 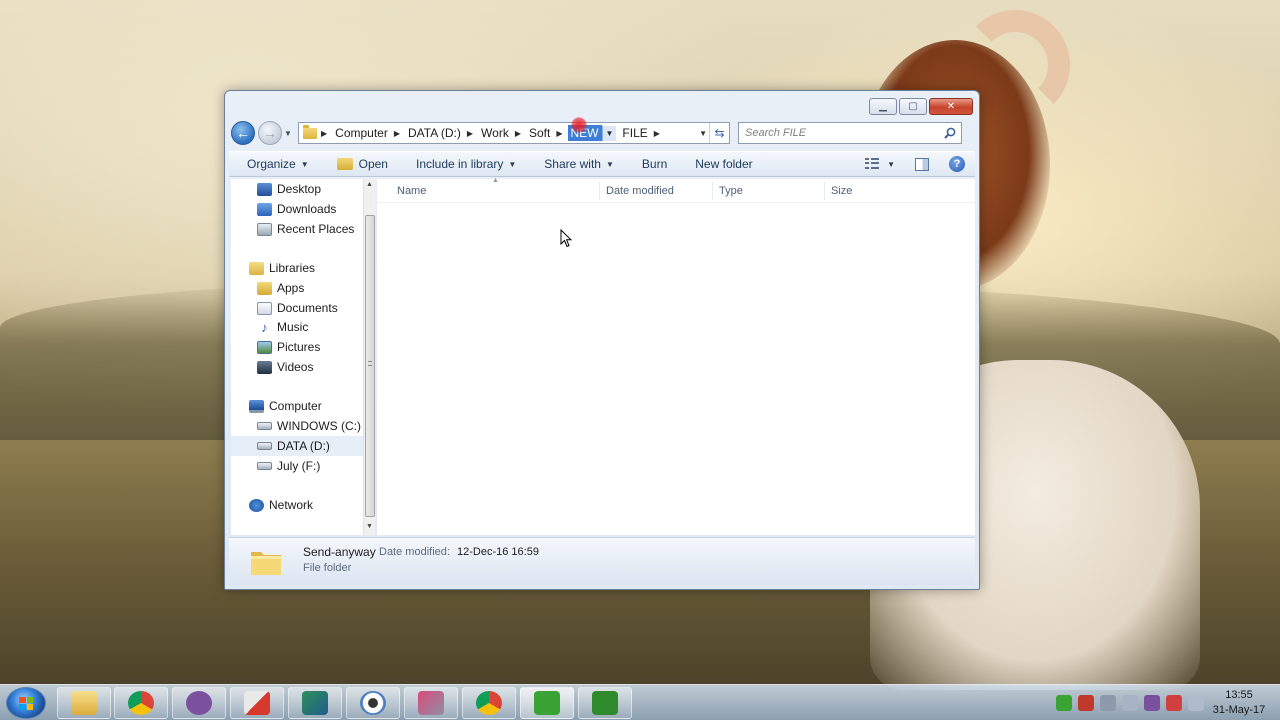 I want to click on nav-item-desktop: Desktop, so click(x=289, y=189).